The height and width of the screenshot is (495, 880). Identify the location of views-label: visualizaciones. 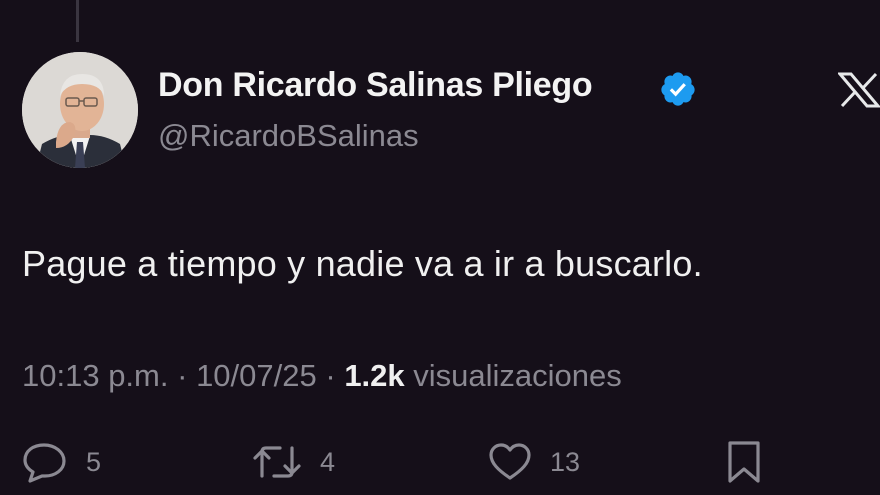
(517, 375).